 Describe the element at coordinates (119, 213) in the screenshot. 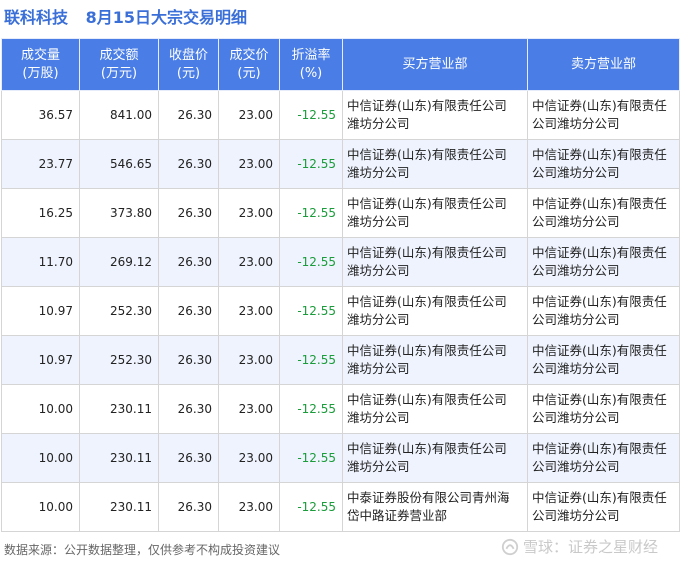

I see `table-cell: 373.80` at that location.